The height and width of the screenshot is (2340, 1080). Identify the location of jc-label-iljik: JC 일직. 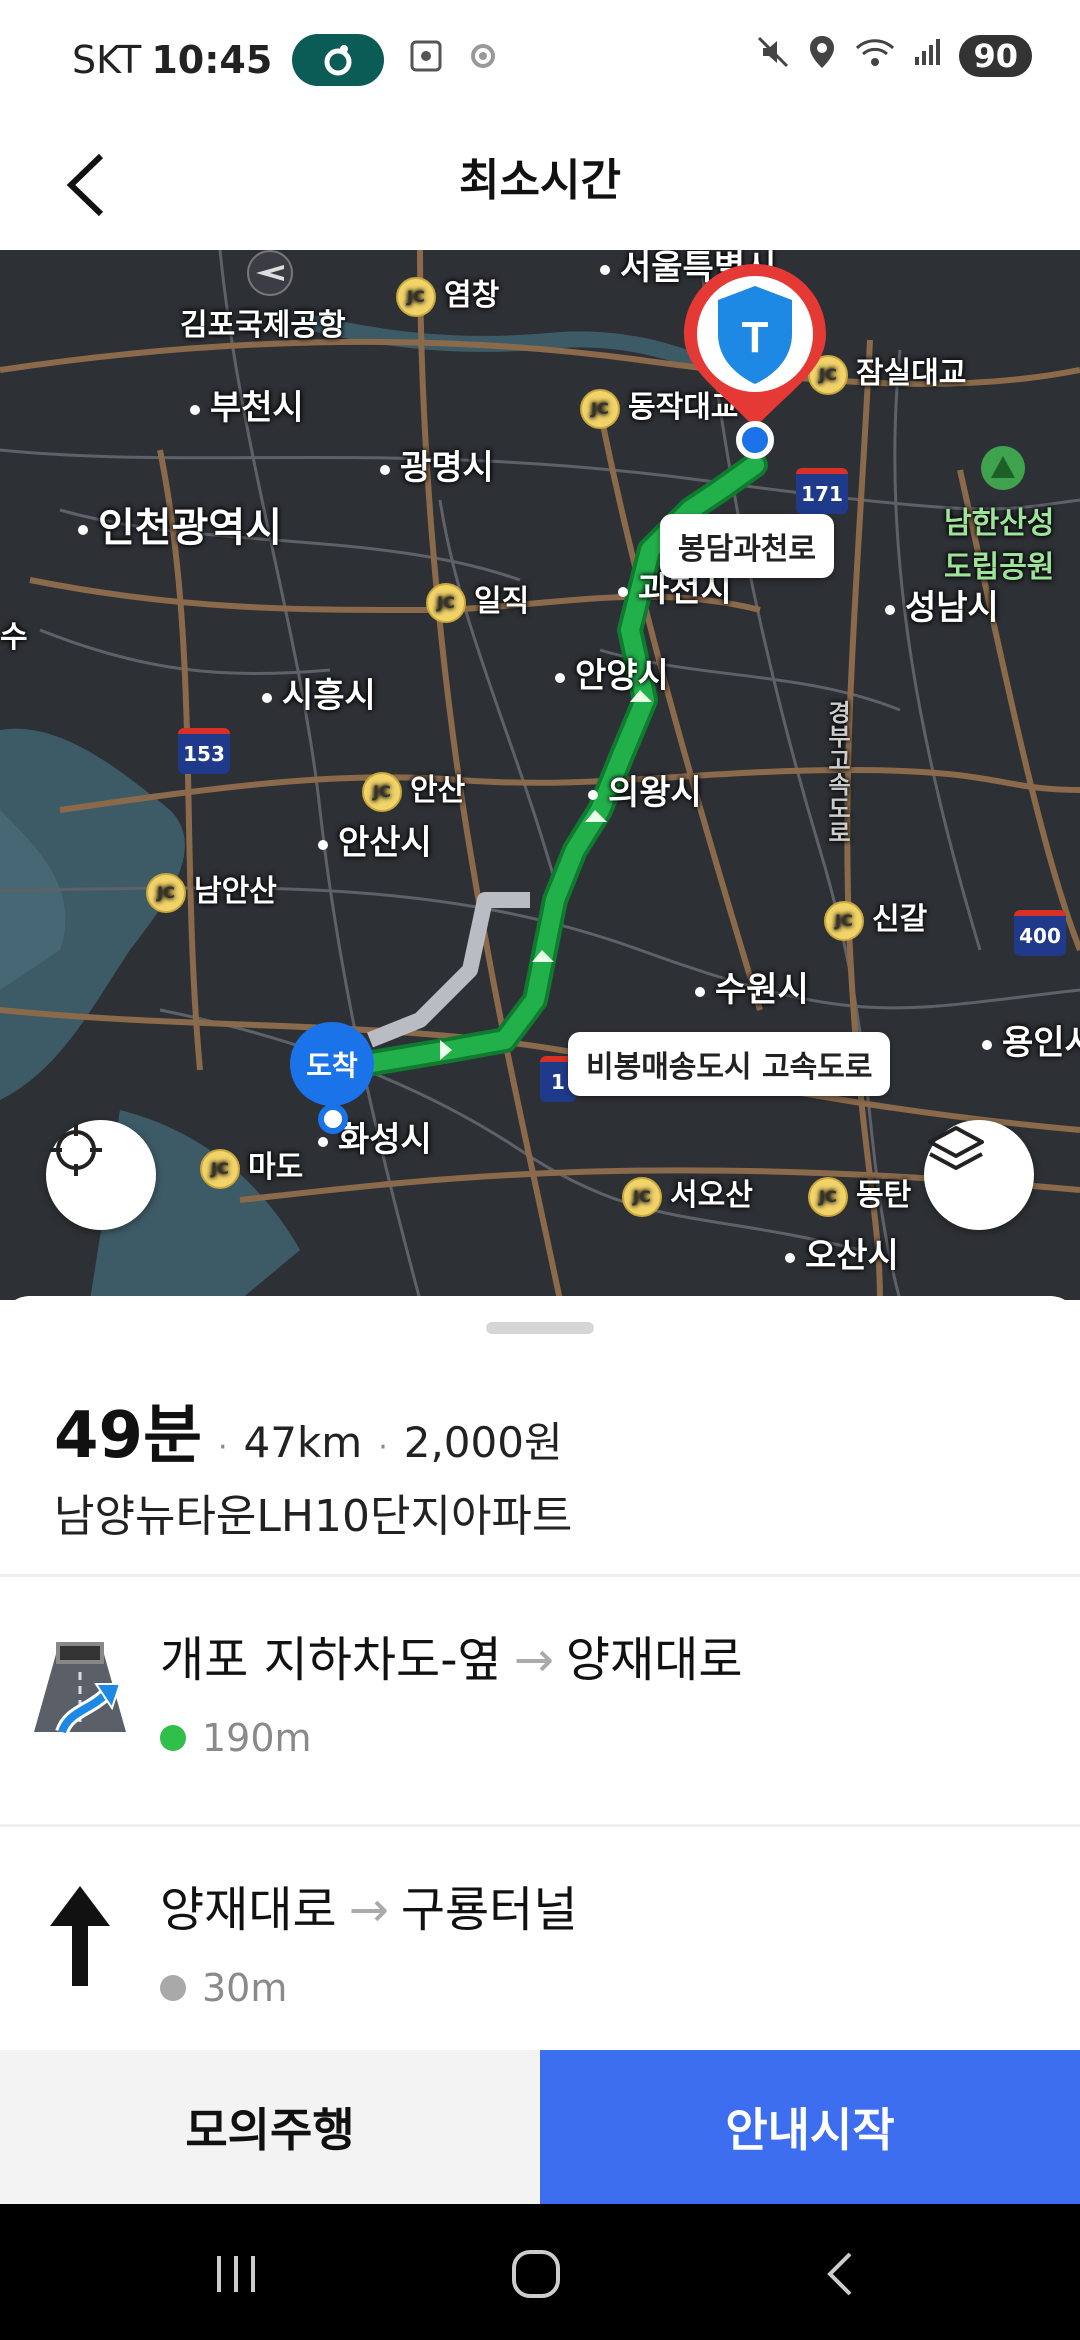
(477, 599).